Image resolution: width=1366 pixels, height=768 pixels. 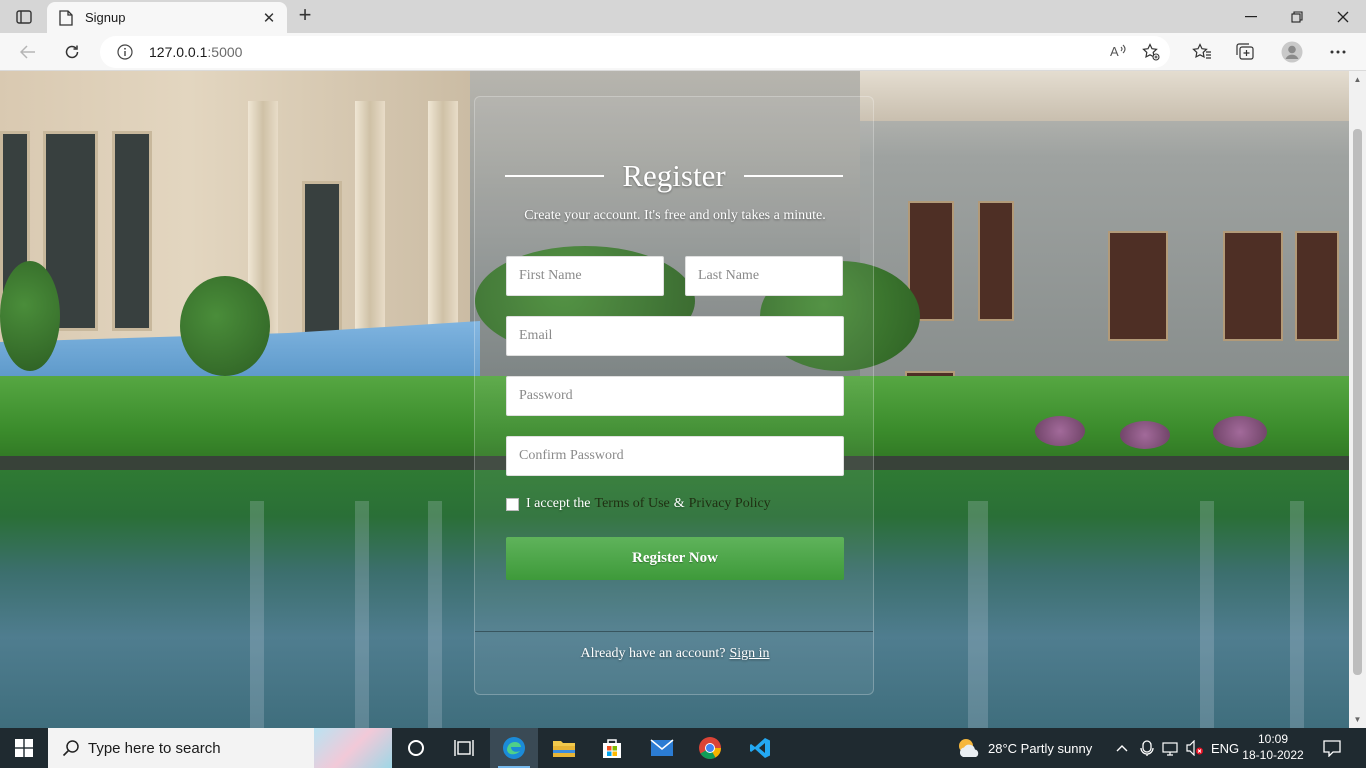 What do you see at coordinates (793, 176) in the screenshot?
I see `heading-rule-right` at bounding box center [793, 176].